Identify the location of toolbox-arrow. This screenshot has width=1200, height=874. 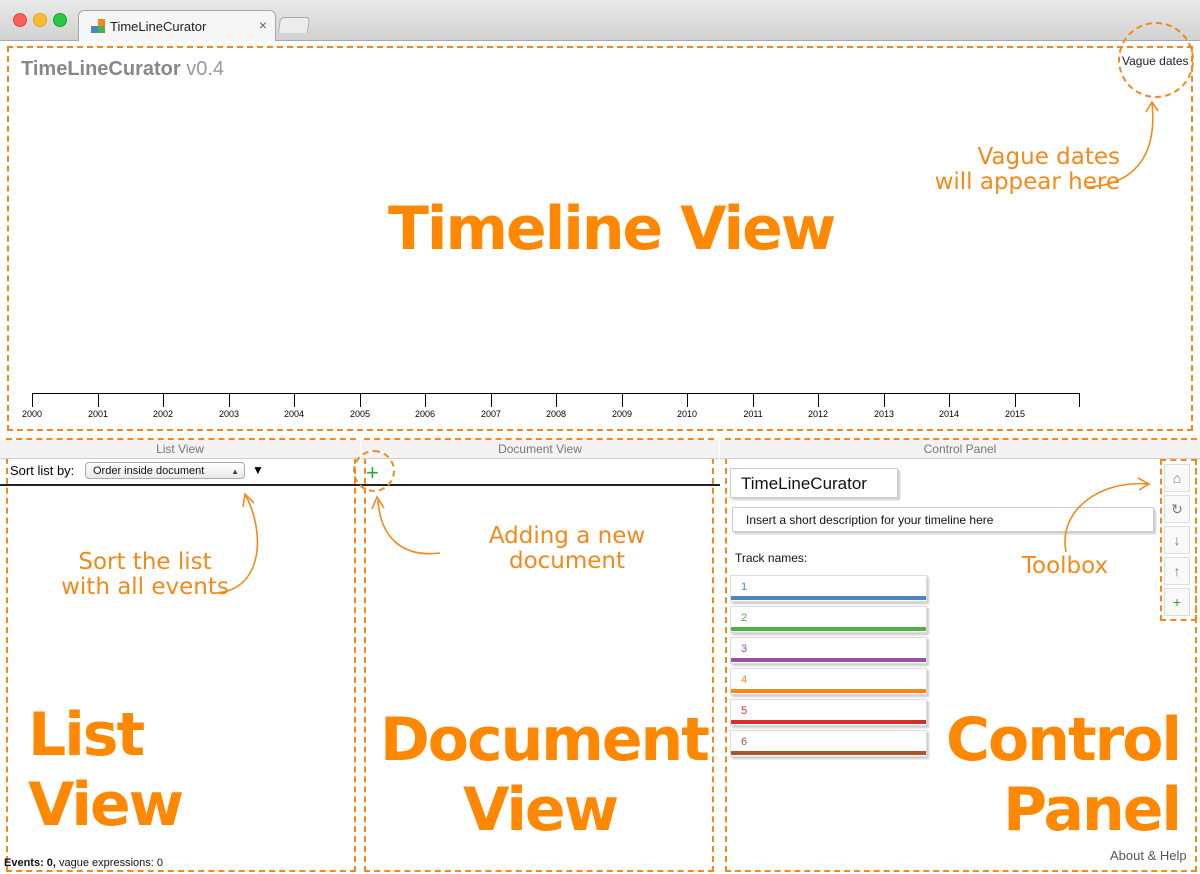
(1106, 517).